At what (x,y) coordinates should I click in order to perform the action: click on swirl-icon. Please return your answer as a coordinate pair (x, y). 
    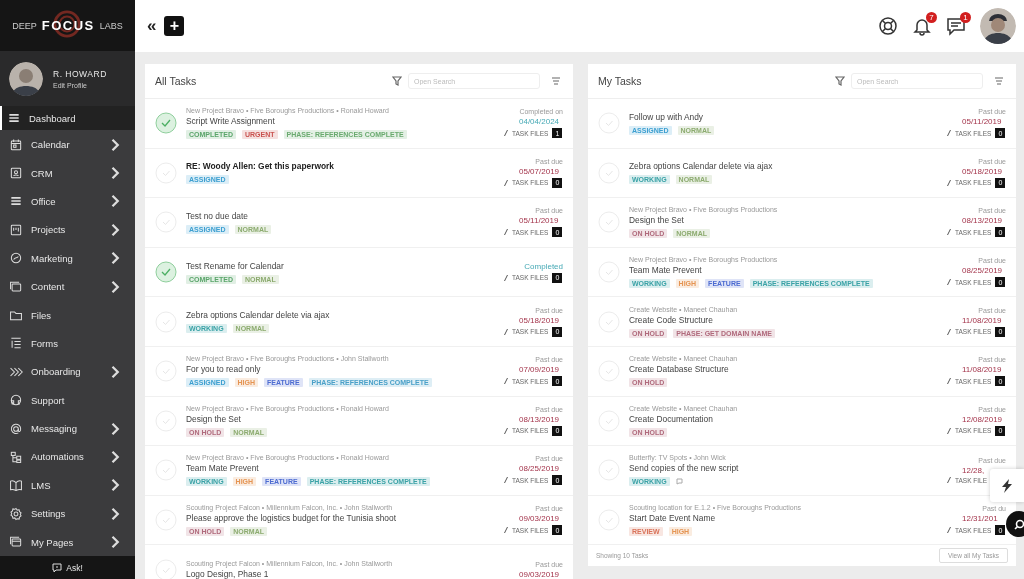
    Looking at the image, I should click on (16, 258).